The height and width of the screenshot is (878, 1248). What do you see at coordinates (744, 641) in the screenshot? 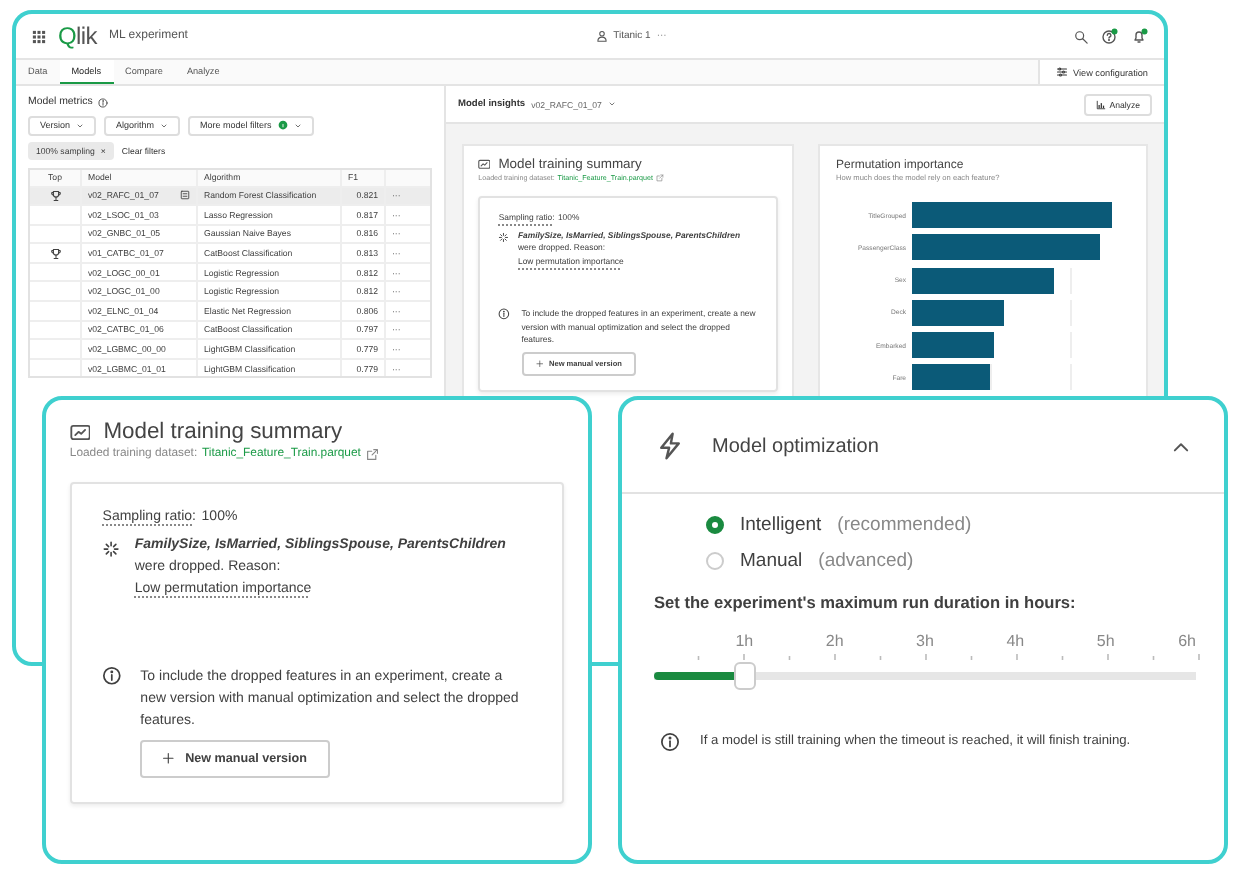
I see `tick-label: 1h` at bounding box center [744, 641].